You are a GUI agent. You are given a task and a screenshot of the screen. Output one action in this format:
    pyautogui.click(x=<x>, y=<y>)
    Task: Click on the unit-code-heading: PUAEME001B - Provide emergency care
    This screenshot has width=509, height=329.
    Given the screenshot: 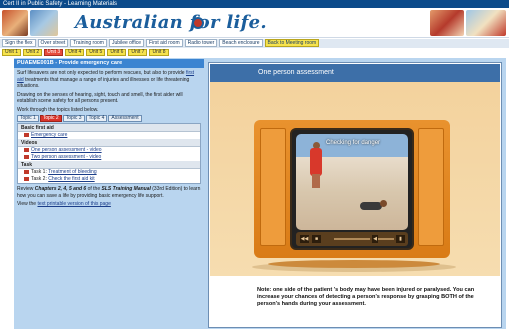 What is the action you would take?
    pyautogui.click(x=109, y=63)
    